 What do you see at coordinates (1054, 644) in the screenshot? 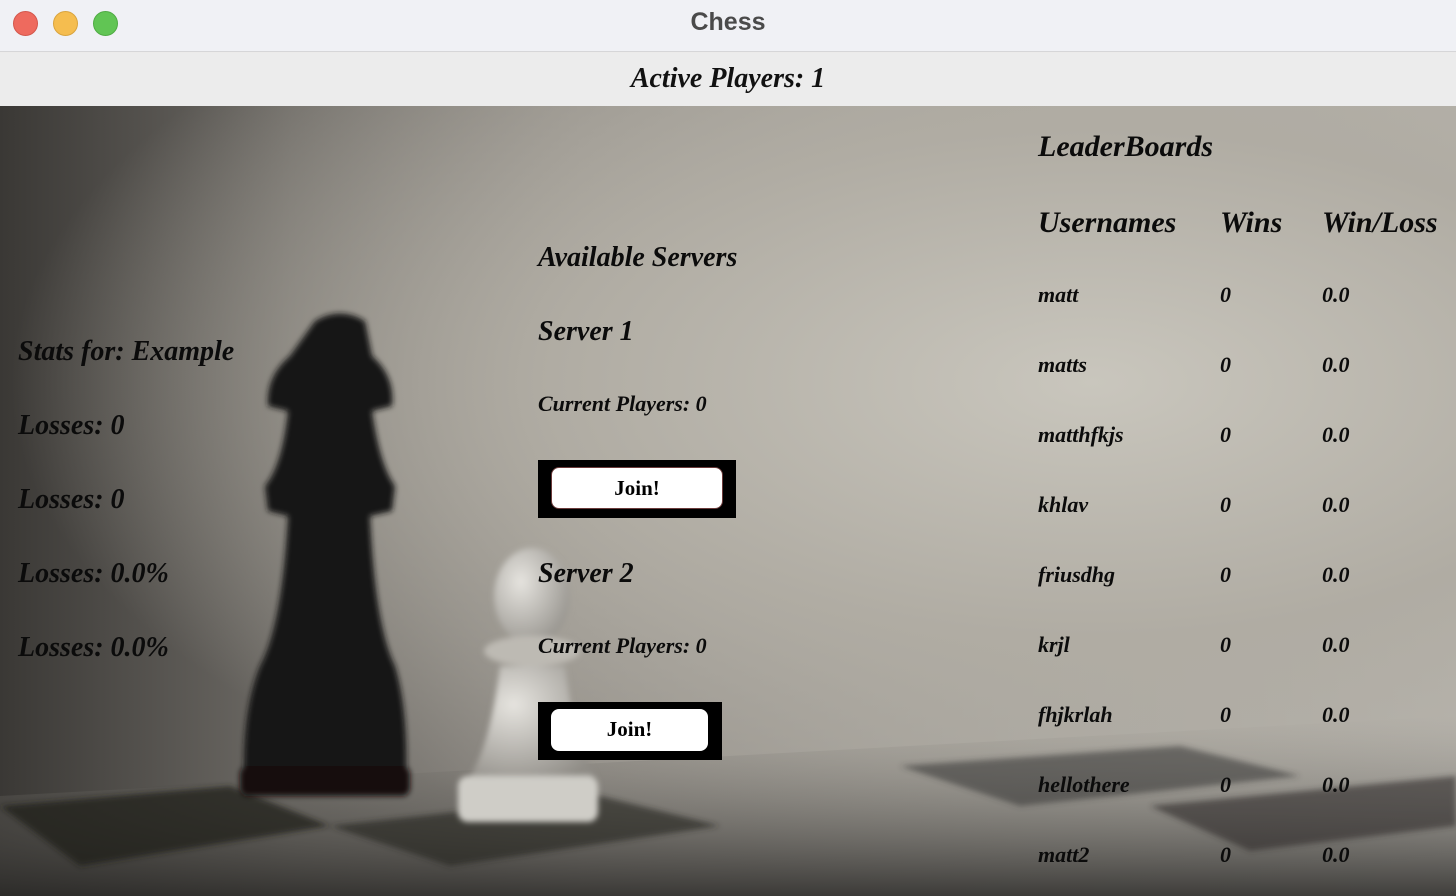
I see `leaderboard-username: krjl` at bounding box center [1054, 644].